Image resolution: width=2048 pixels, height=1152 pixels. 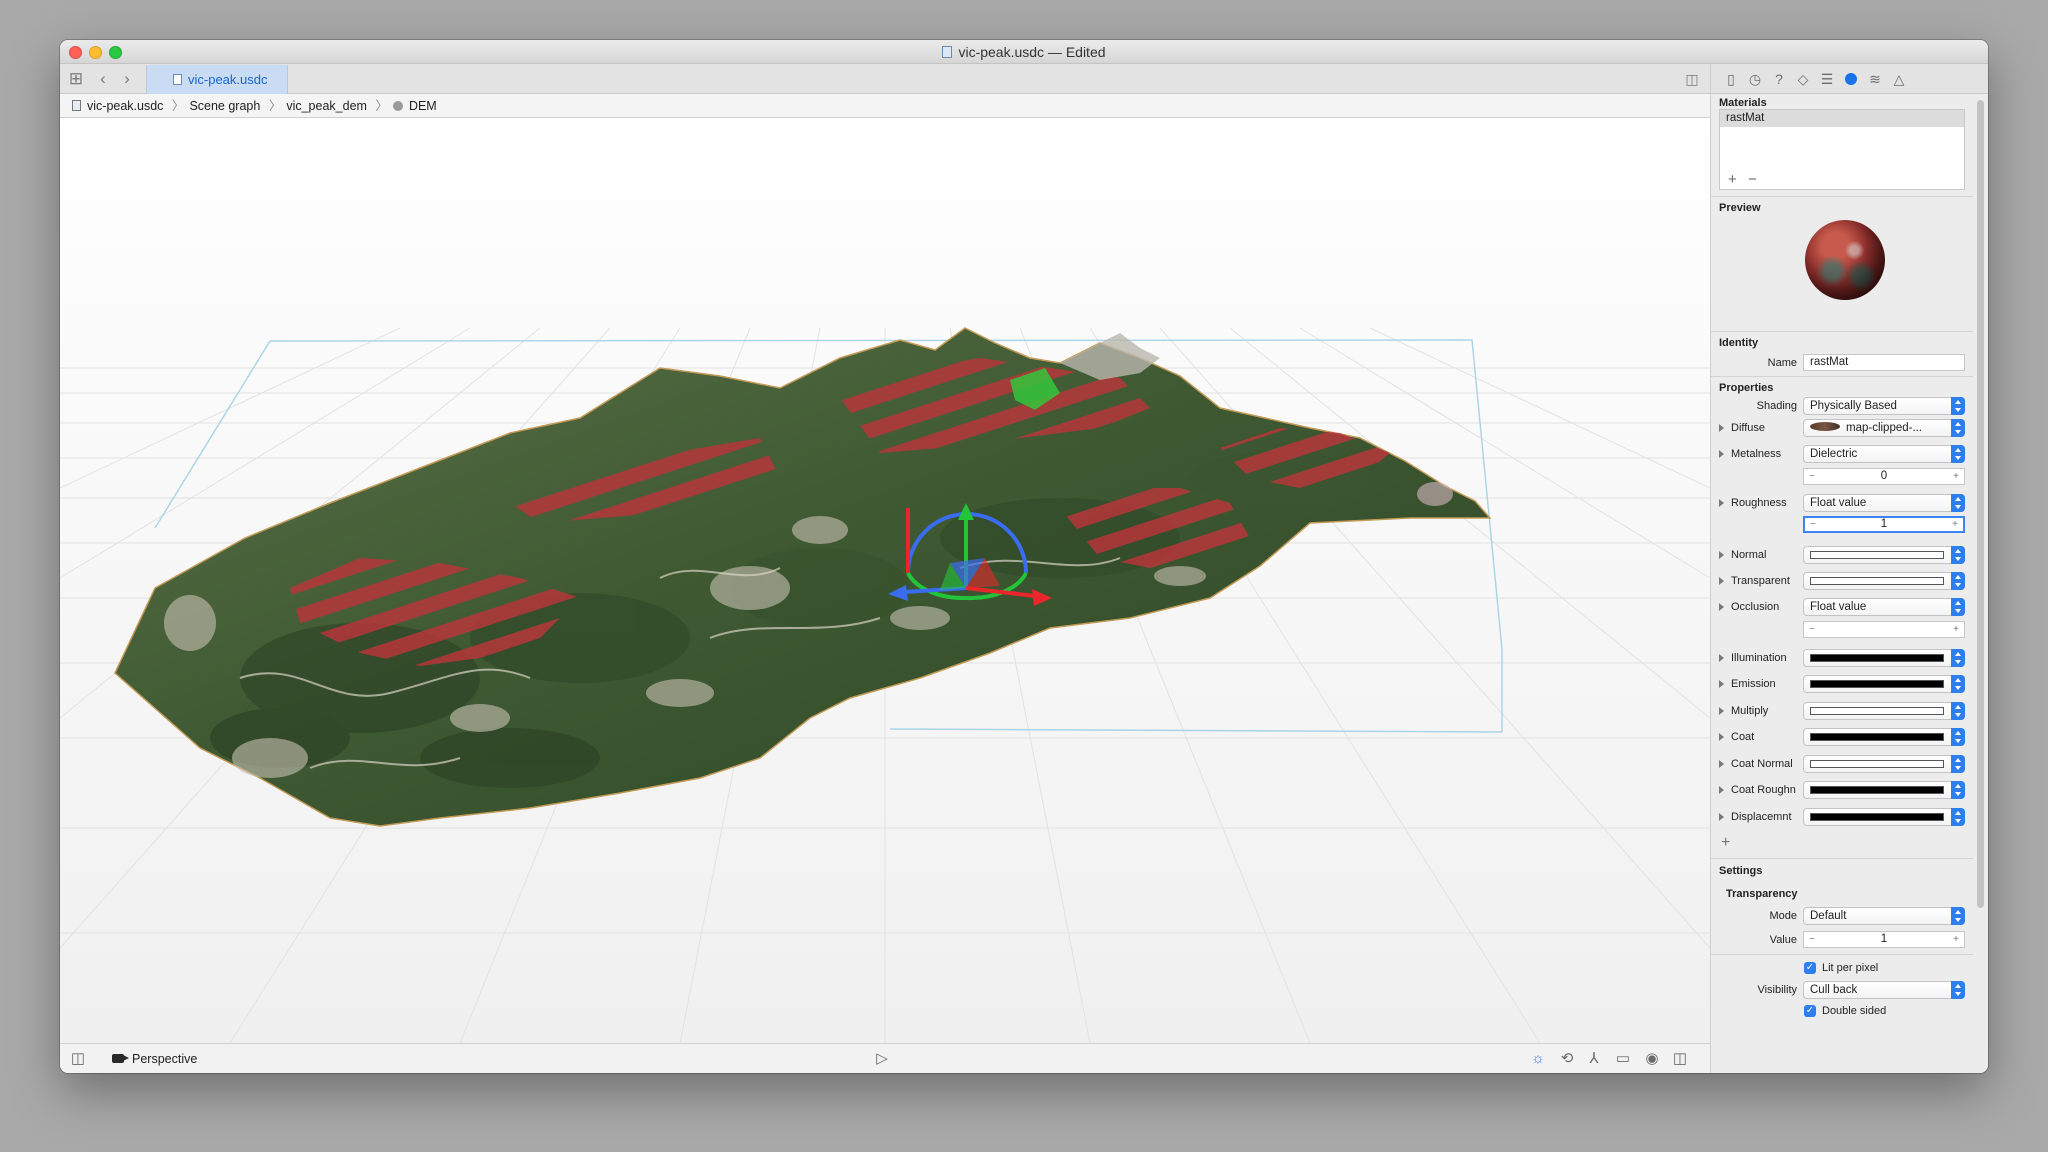 What do you see at coordinates (1749, 555) in the screenshot?
I see `normal-label: Normal` at bounding box center [1749, 555].